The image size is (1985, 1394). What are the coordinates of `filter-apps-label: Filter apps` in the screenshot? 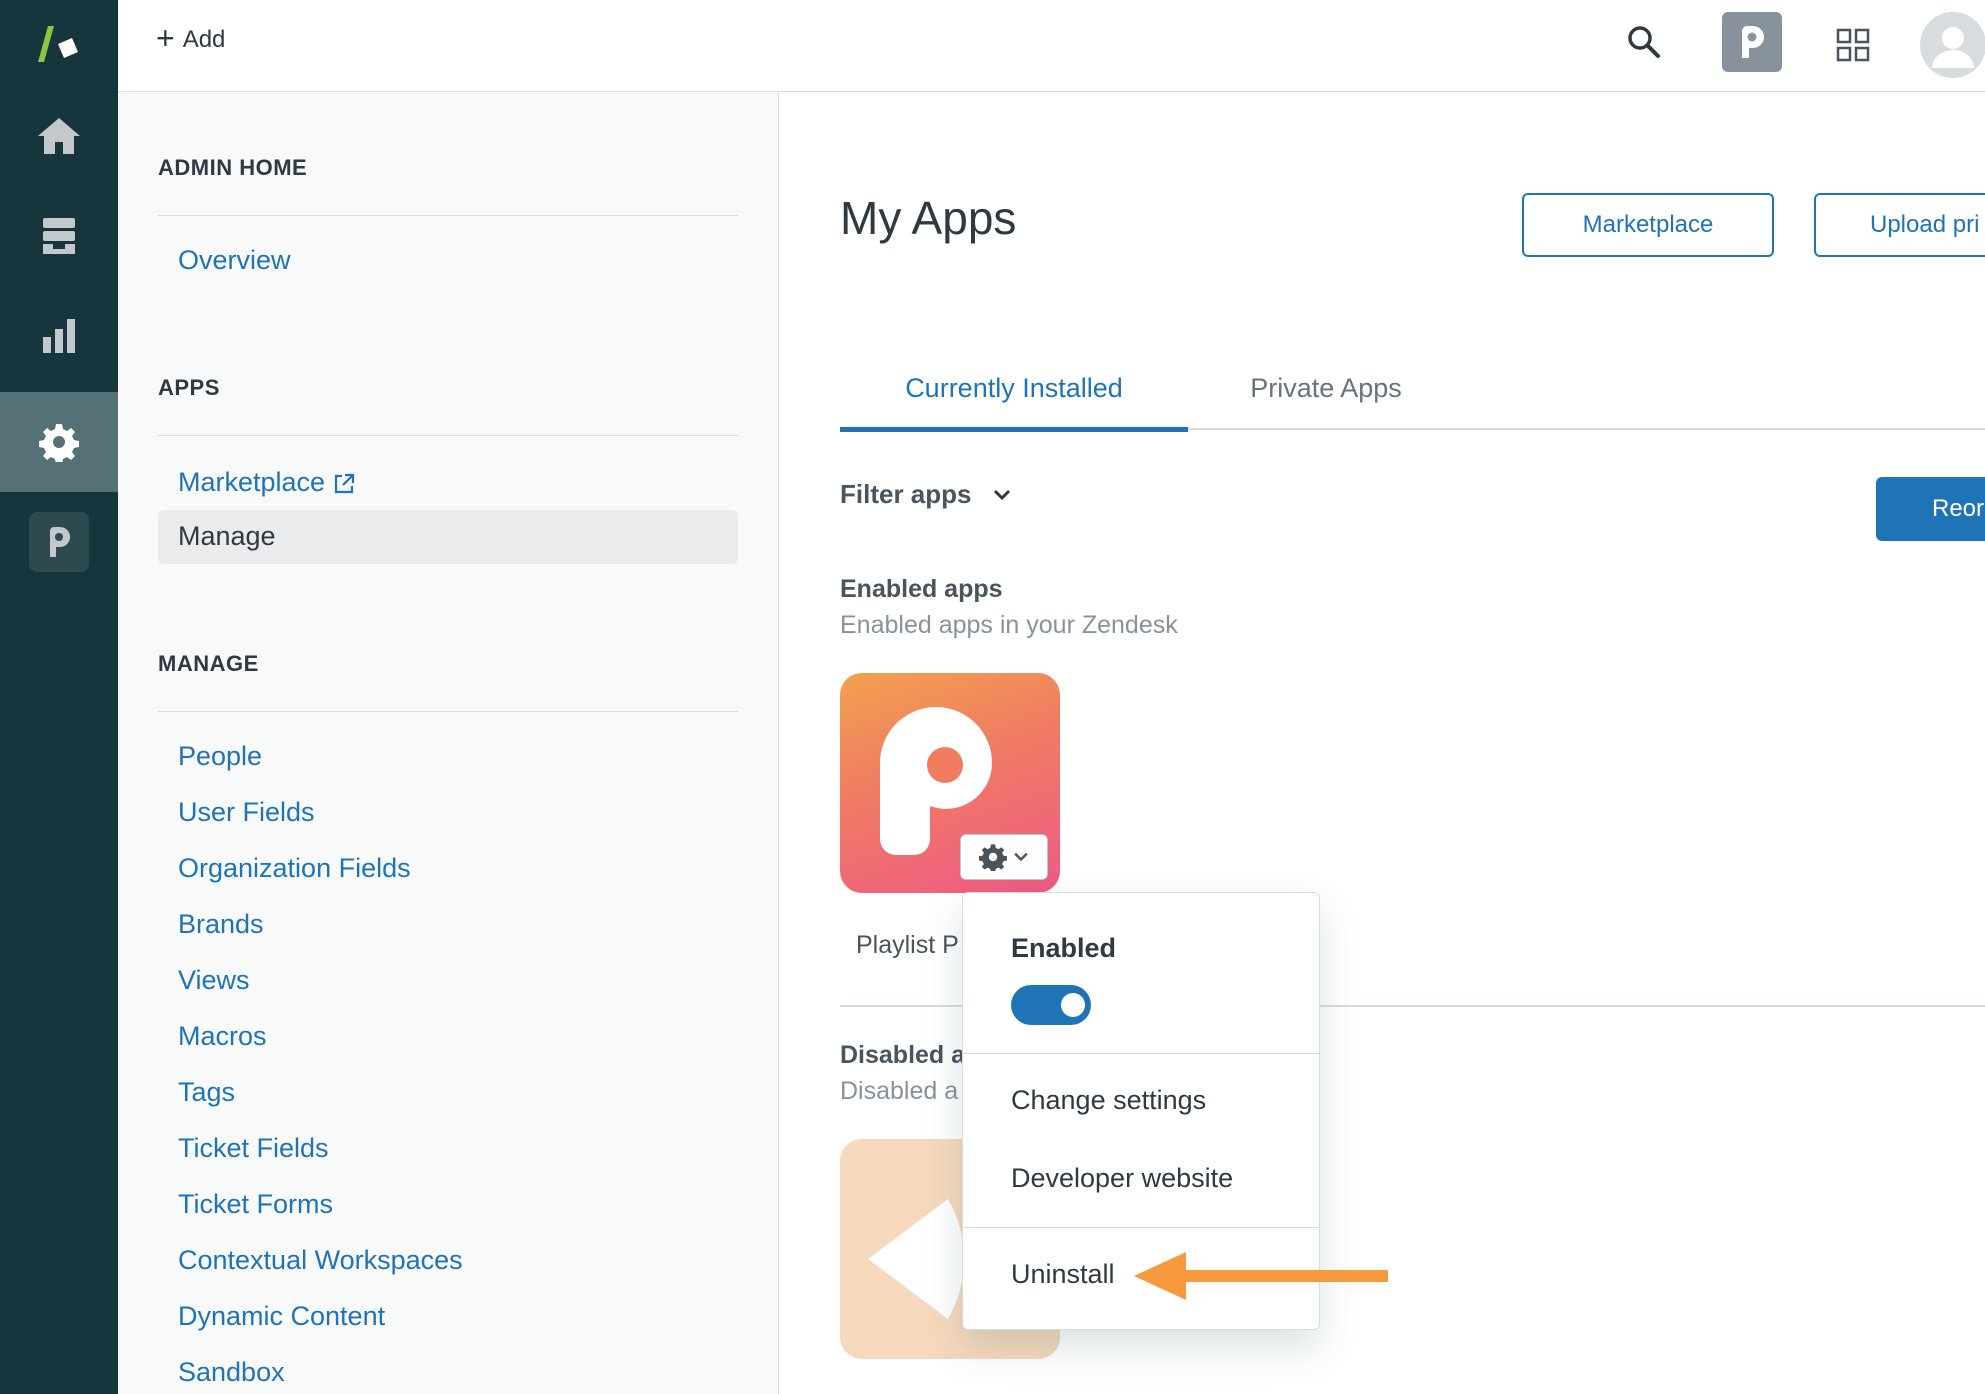 It's located at (906, 494).